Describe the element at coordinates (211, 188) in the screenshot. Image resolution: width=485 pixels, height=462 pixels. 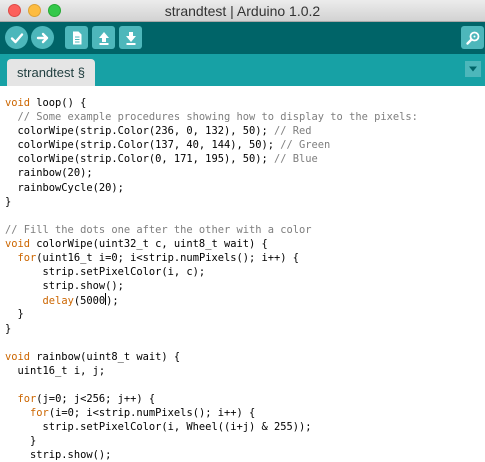
I see `code-line: rainbowCycle(20);` at that location.